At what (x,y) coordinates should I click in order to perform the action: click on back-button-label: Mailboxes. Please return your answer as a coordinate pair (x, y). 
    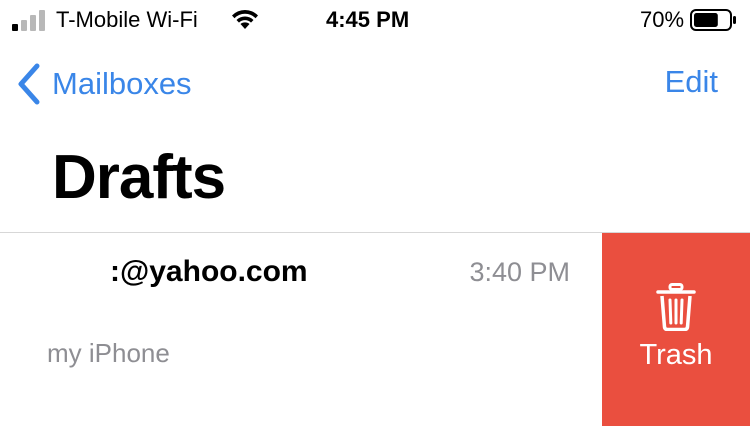
    Looking at the image, I should click on (122, 83).